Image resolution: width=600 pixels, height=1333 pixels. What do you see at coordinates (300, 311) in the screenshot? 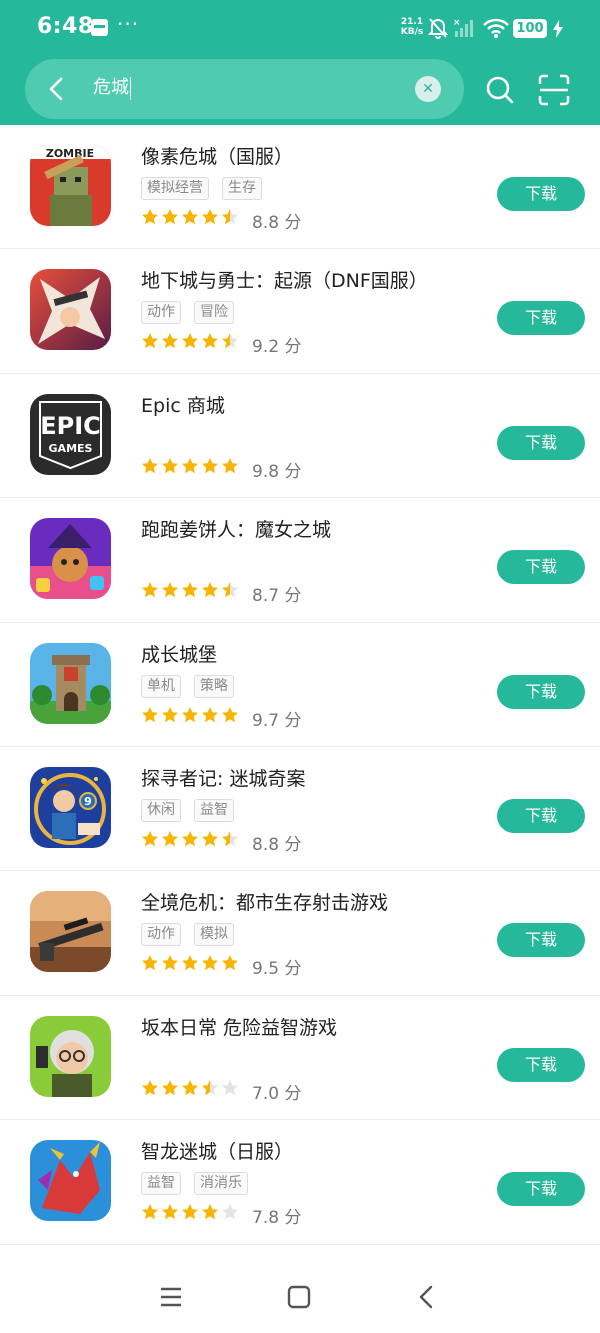
I see `result-row: 地下城与勇士：起源（DNF国服） 动作 冒险 9.2 分下载` at bounding box center [300, 311].